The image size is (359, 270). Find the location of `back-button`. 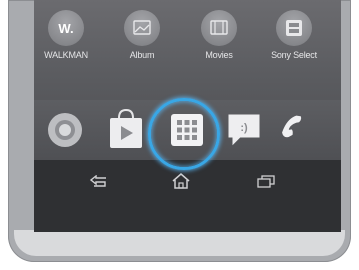

back-button is located at coordinates (99, 184).